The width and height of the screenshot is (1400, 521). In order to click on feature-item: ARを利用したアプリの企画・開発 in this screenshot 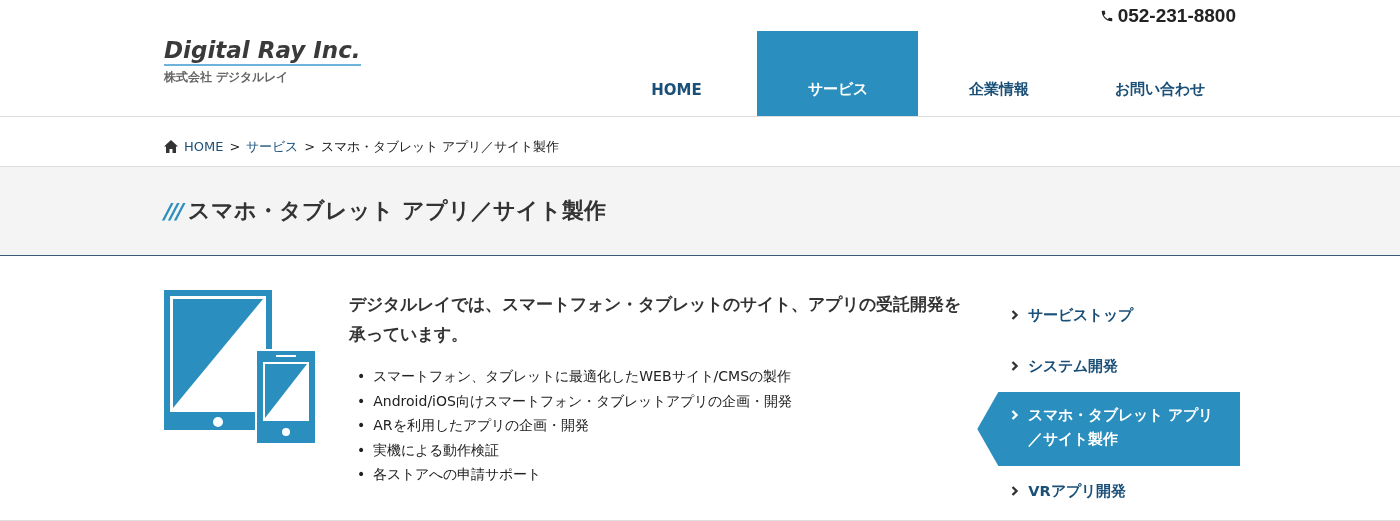, I will do `click(481, 425)`.